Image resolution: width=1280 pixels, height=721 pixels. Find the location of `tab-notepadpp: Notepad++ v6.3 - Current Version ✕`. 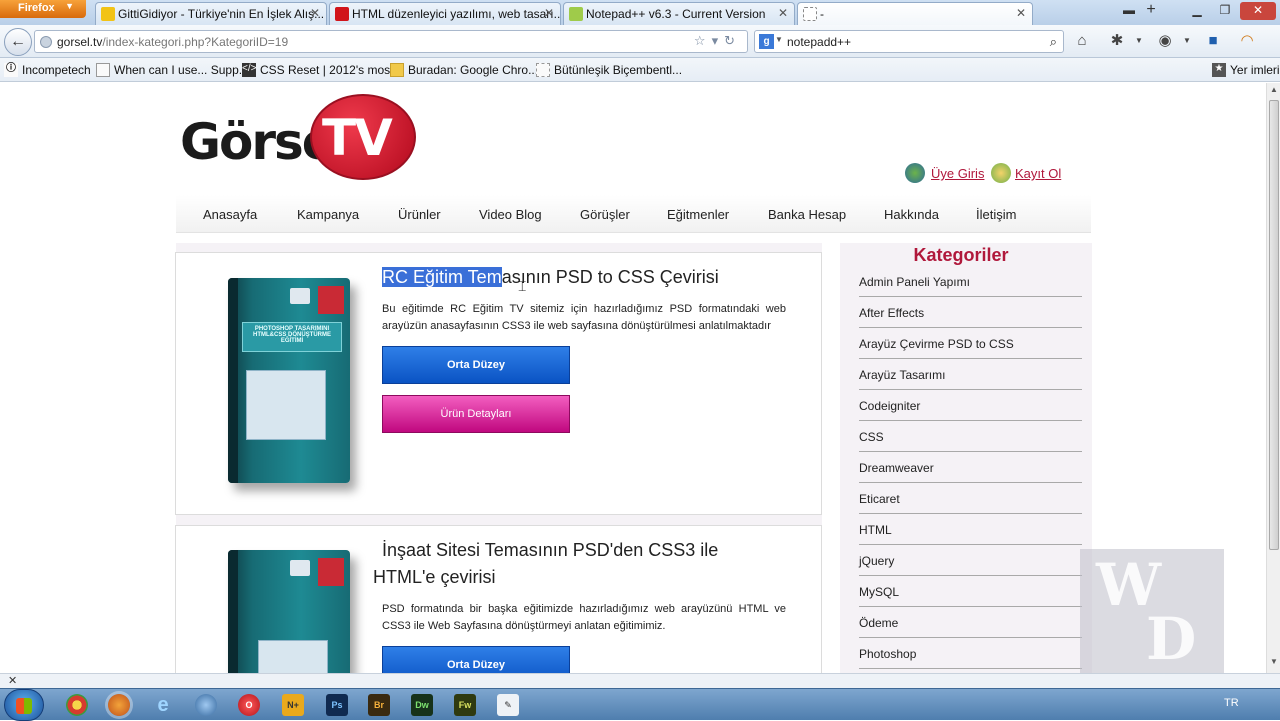

tab-notepadpp: Notepad++ v6.3 - Current Version ✕ is located at coordinates (679, 13).